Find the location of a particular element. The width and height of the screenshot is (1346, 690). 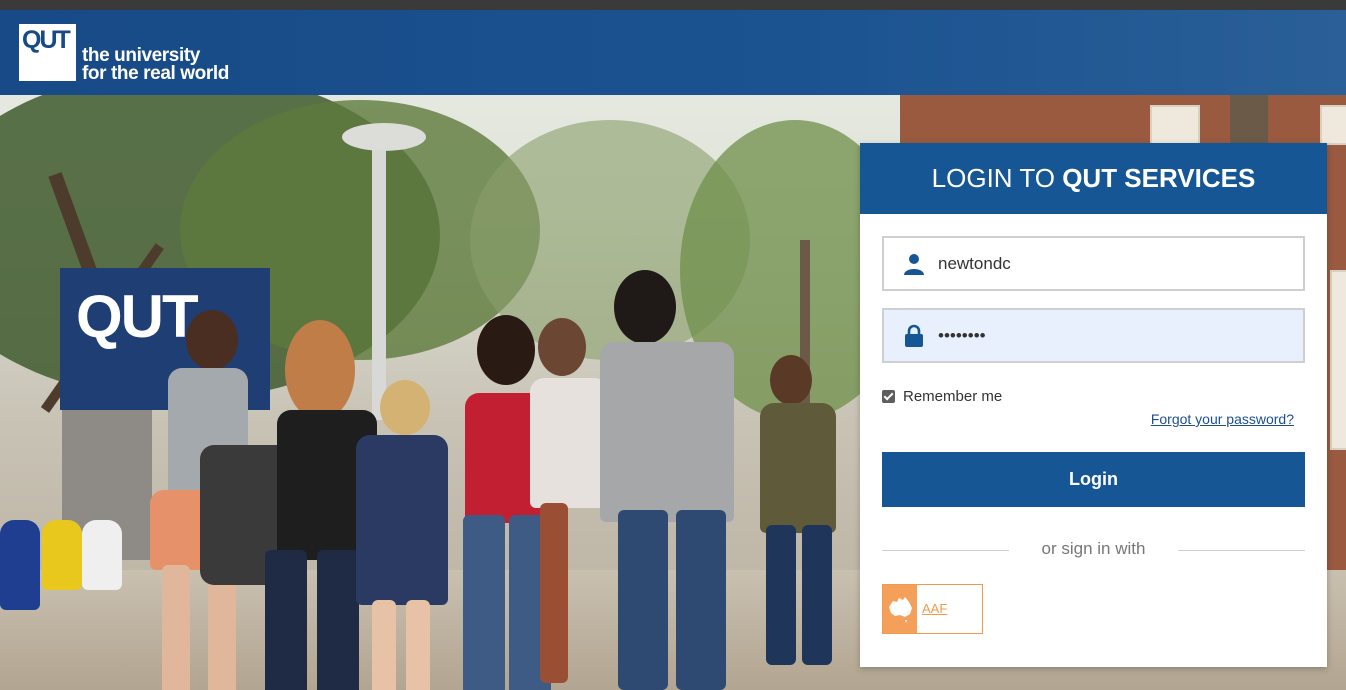

user-icon is located at coordinates (914, 264).